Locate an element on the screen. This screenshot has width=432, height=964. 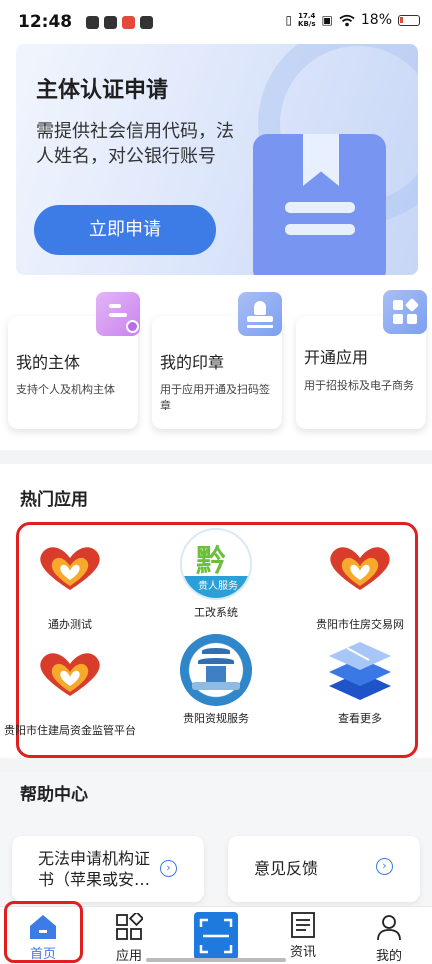
app-fund-supervision: 贵阳市住建局资金监管平台 is located at coordinates (70, 692).